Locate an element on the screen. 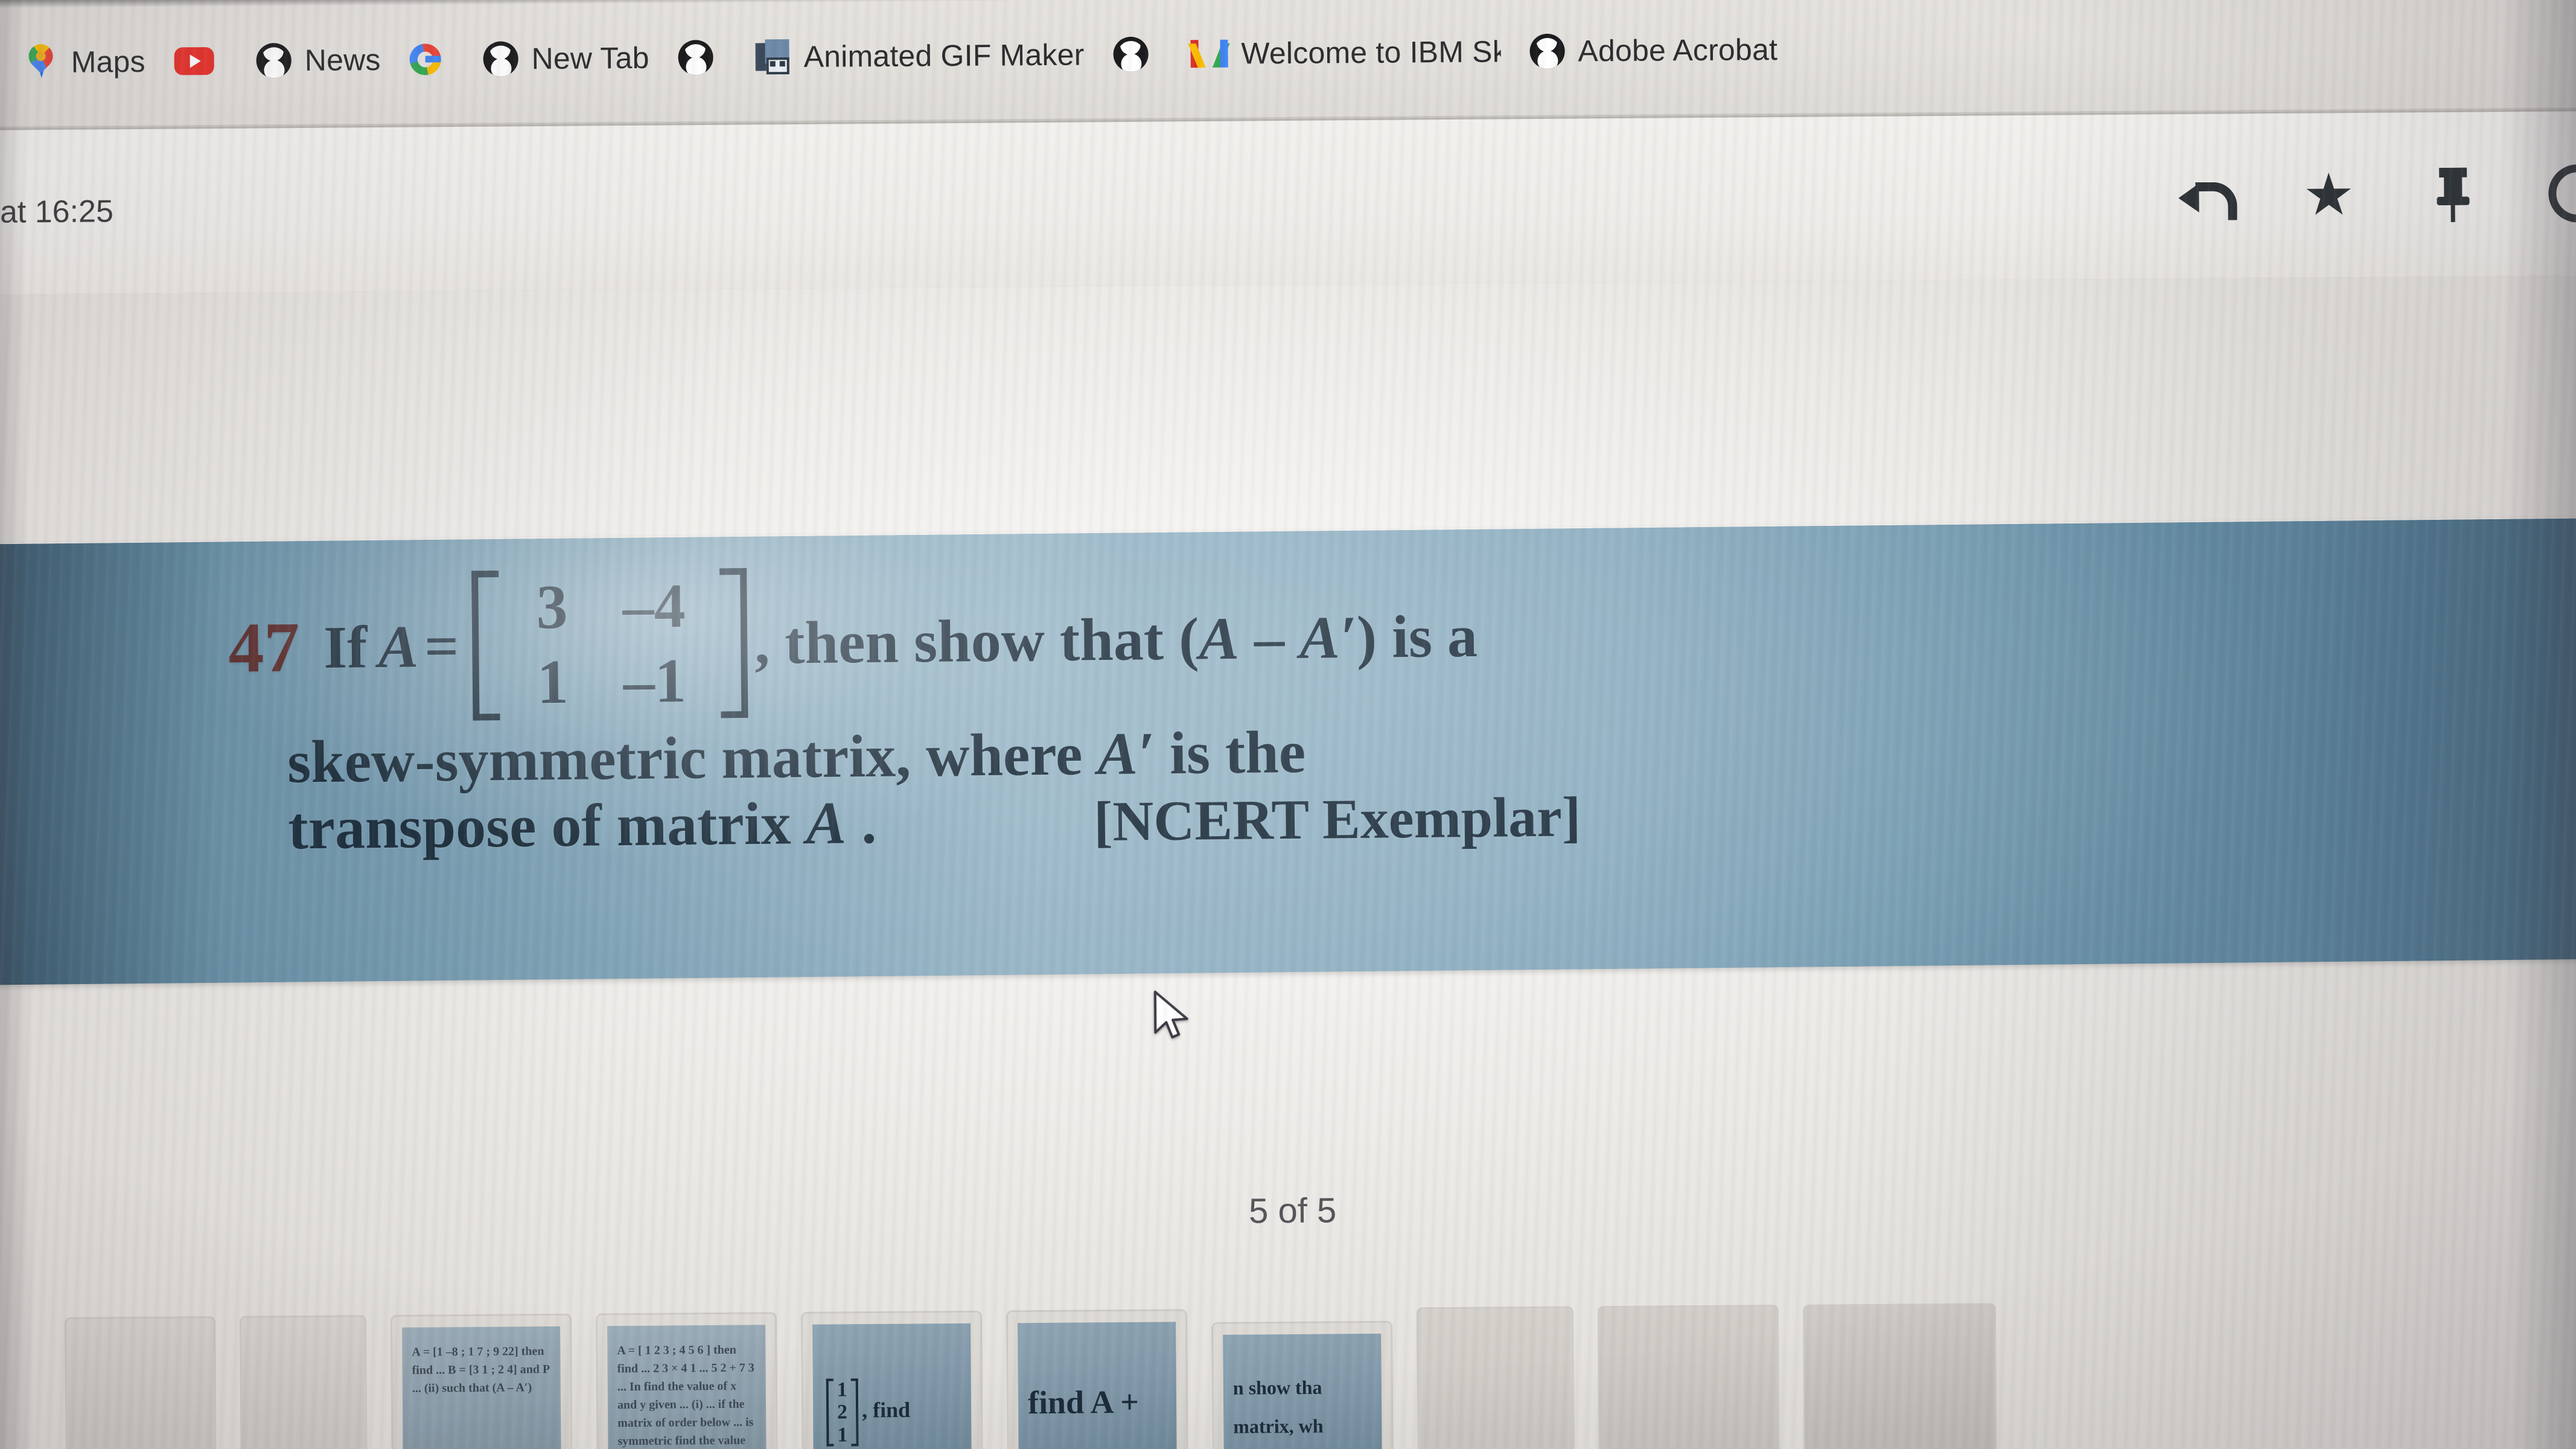 This screenshot has width=2576, height=1449. thumbnail-7-content: n show tha matrix, wh ix A . is located at coordinates (1302, 1391).